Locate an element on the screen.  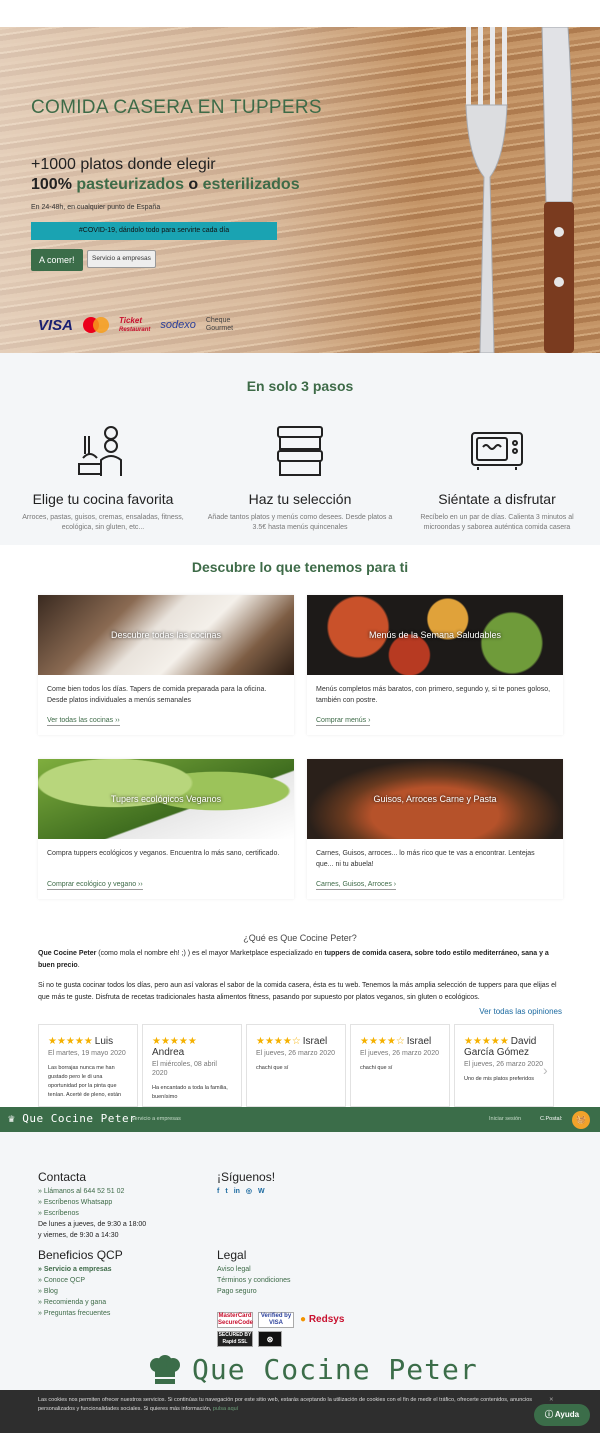
rating-stars: ★★★★★ is located at coordinates (486, 1041).